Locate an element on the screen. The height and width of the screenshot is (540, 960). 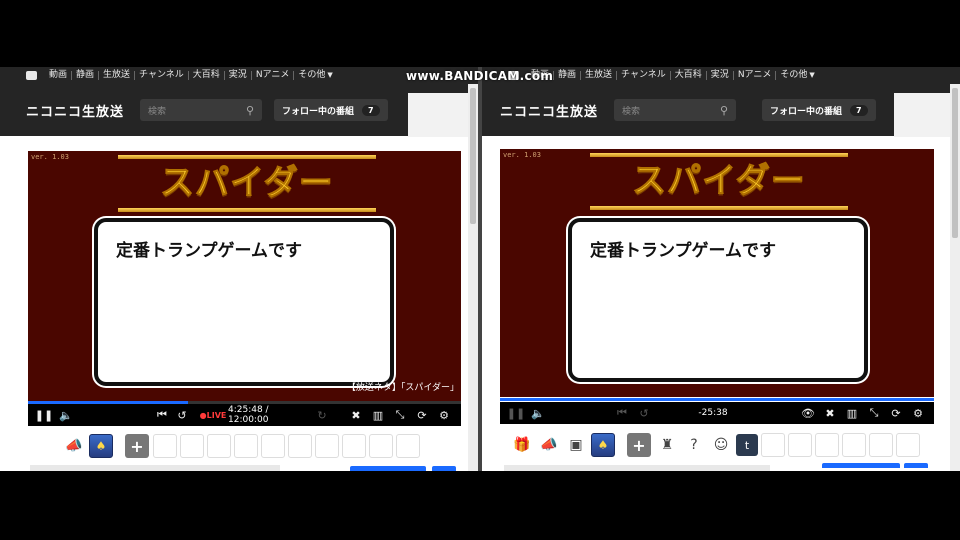
left-scrollbar is located at coordinates (473, 277).